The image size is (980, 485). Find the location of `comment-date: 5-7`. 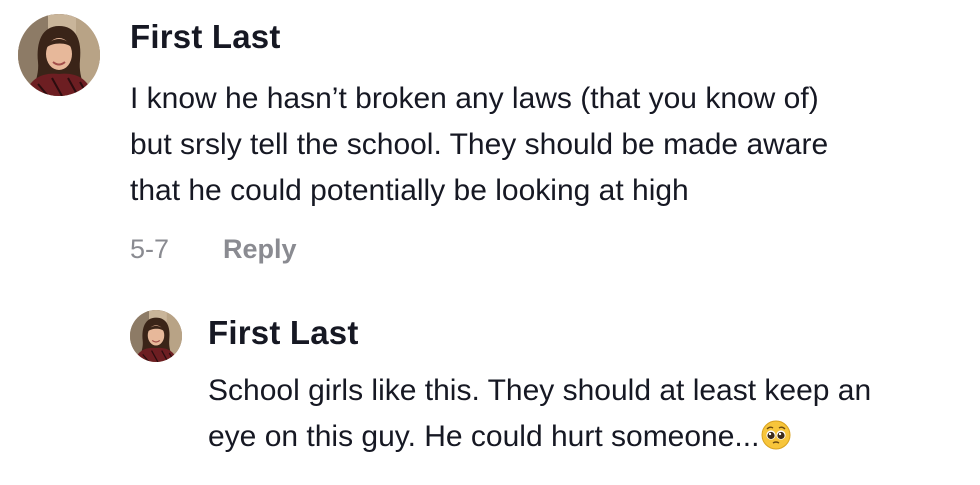

comment-date: 5-7 is located at coordinates (150, 249).